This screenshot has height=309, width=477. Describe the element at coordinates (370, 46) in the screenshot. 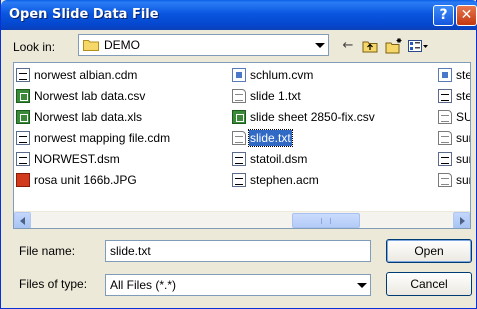

I see `up-folder-icon` at that location.